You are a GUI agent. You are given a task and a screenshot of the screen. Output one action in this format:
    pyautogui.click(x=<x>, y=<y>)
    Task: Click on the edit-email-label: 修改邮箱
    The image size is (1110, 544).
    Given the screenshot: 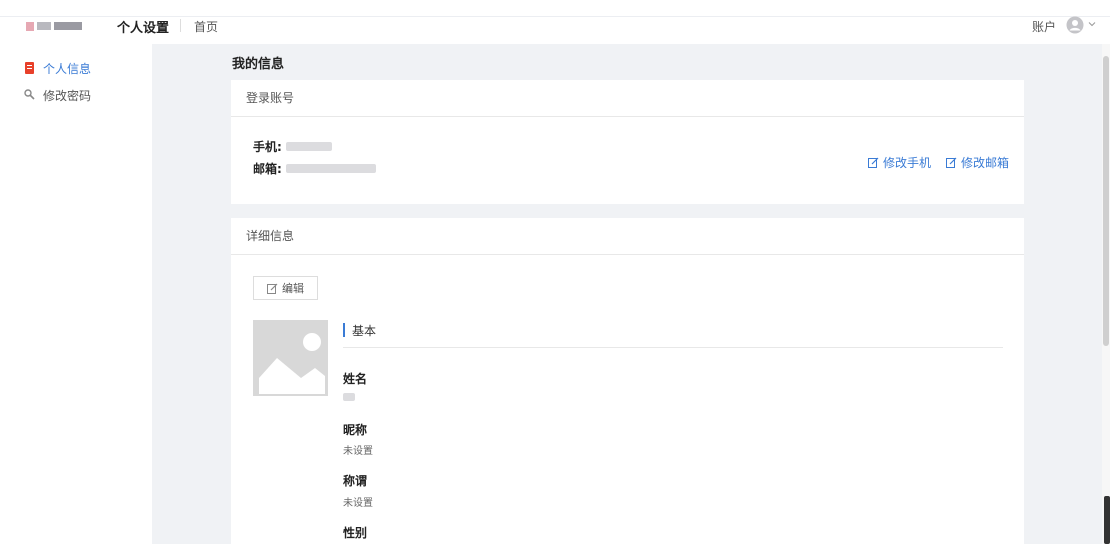 What is the action you would take?
    pyautogui.click(x=985, y=163)
    